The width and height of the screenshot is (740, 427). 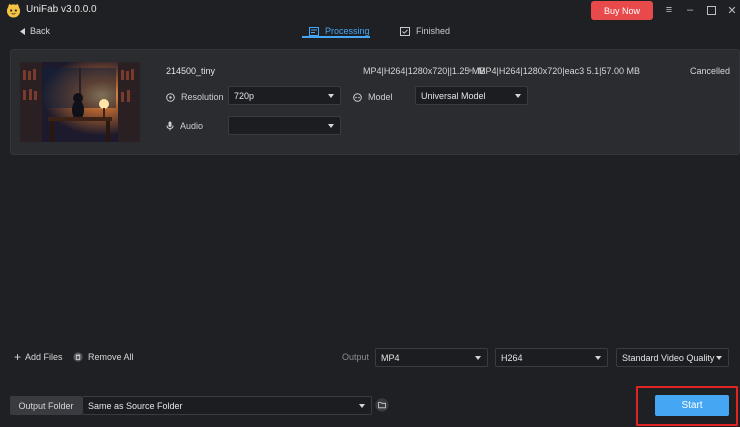 What do you see at coordinates (38, 356) in the screenshot?
I see `add-files-button: + Add Files` at bounding box center [38, 356].